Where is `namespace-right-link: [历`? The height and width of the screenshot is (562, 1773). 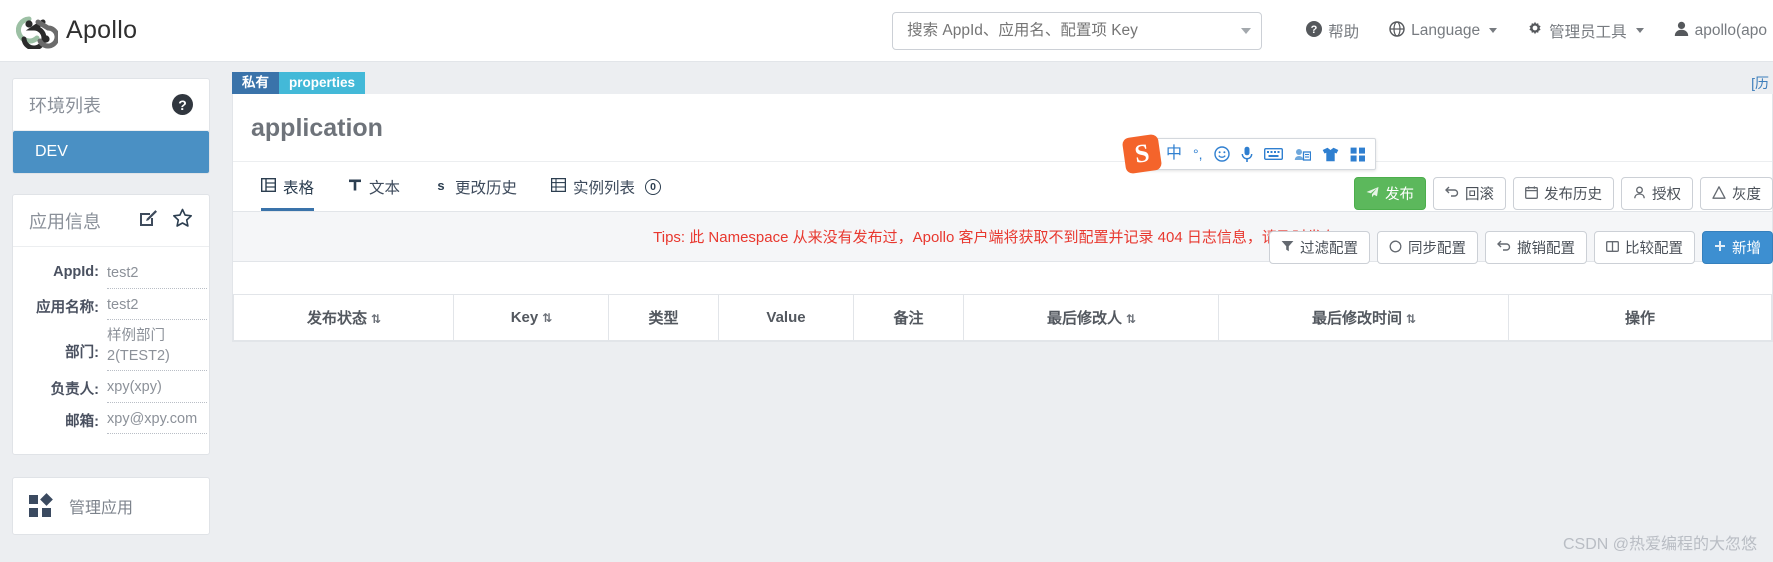
namespace-right-link: [历 is located at coordinates (1762, 83).